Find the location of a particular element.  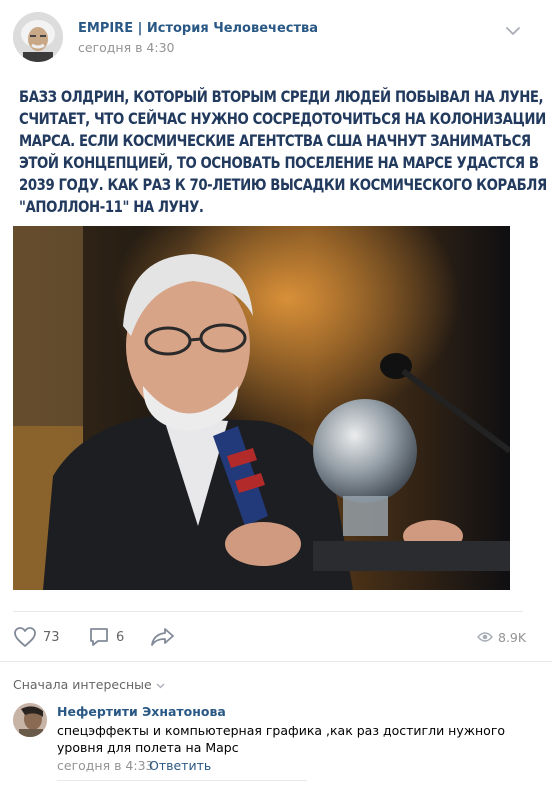

comments-sort-label: Сначала интересные is located at coordinates (82, 684).